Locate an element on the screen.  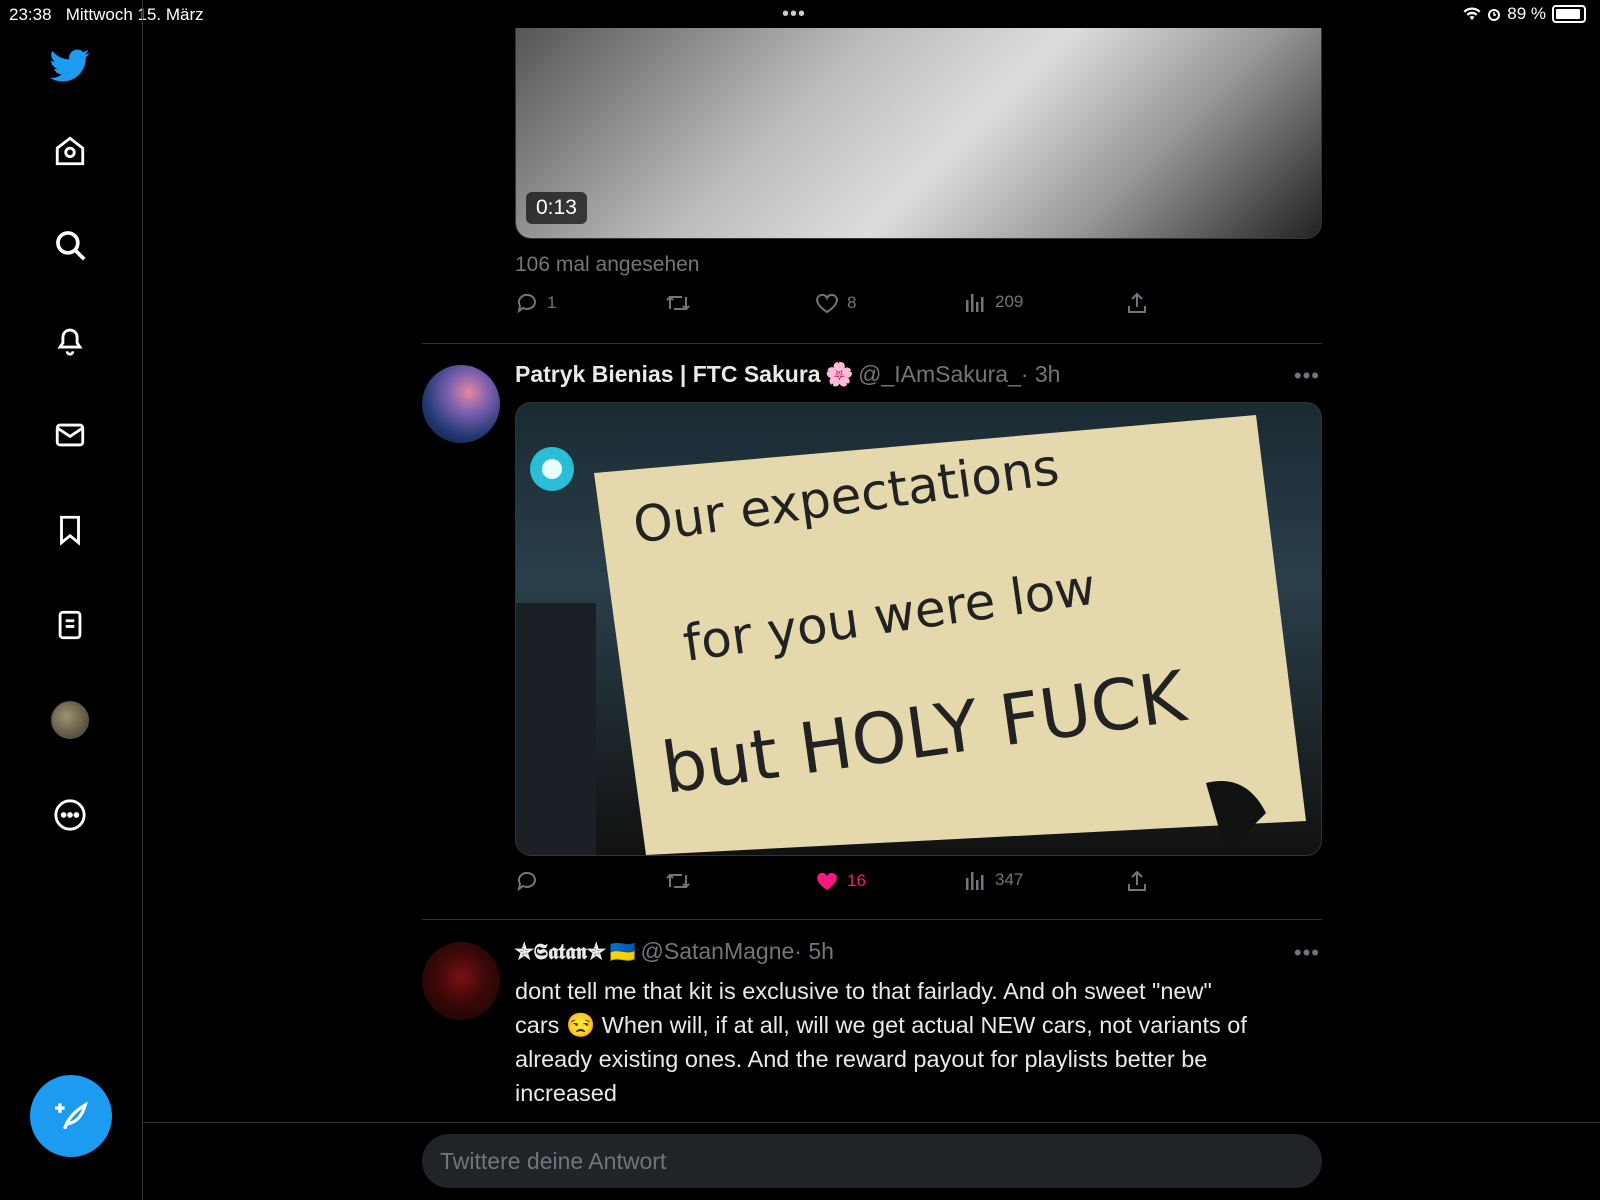
tweet-actions: 1 8 209 is located at coordinates (835, 306).